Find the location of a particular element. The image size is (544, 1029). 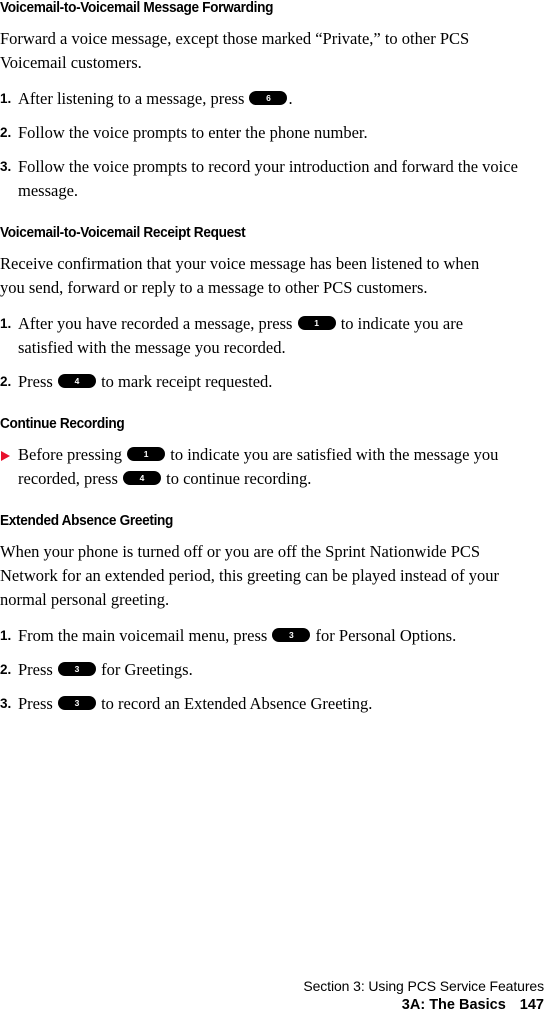

section-heading: Continue Recording is located at coordinates (62, 424).